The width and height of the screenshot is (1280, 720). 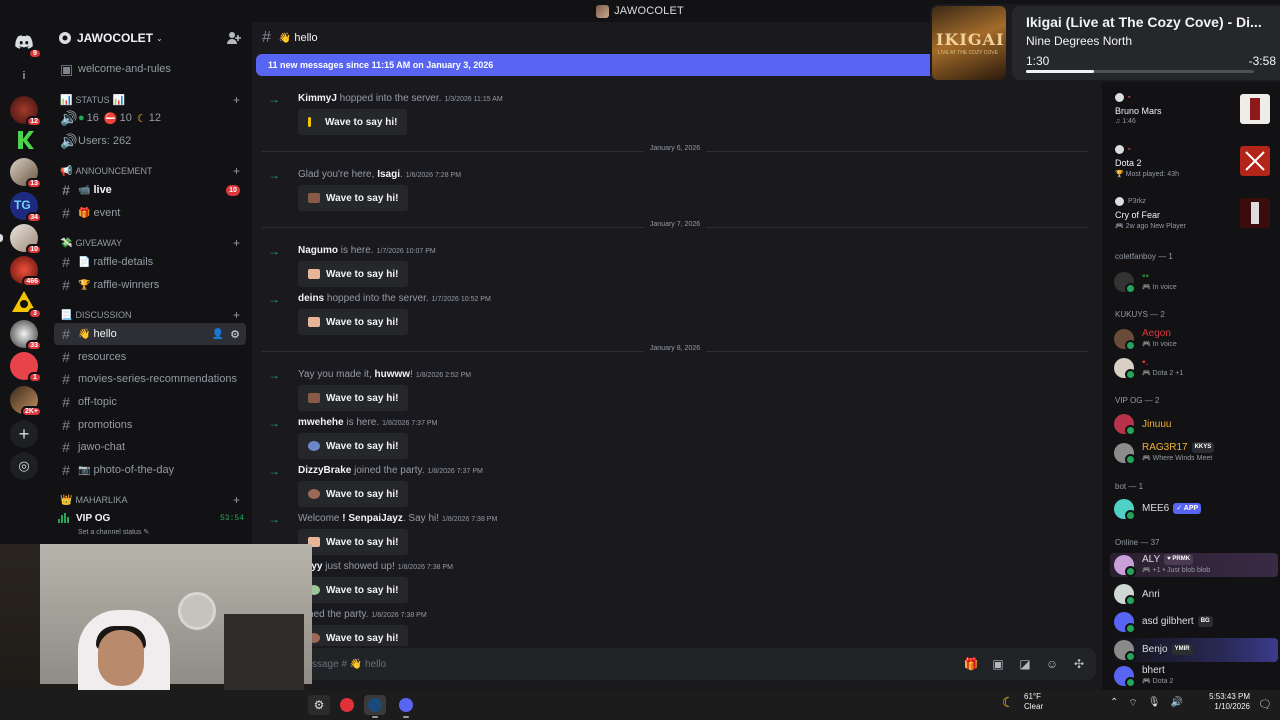 I want to click on settings-gear-icon: ⚙, so click(x=235, y=334).